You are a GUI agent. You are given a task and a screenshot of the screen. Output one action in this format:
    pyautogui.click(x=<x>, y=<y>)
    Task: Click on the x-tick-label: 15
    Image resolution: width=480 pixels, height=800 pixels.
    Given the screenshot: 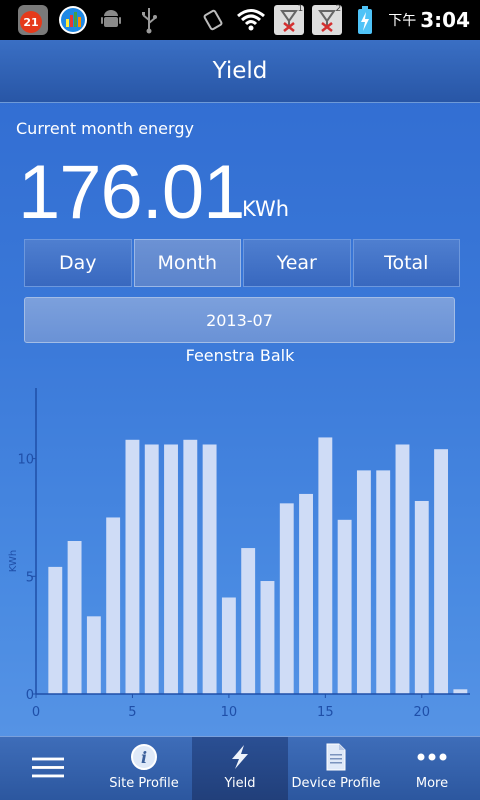 What is the action you would take?
    pyautogui.click(x=325, y=712)
    